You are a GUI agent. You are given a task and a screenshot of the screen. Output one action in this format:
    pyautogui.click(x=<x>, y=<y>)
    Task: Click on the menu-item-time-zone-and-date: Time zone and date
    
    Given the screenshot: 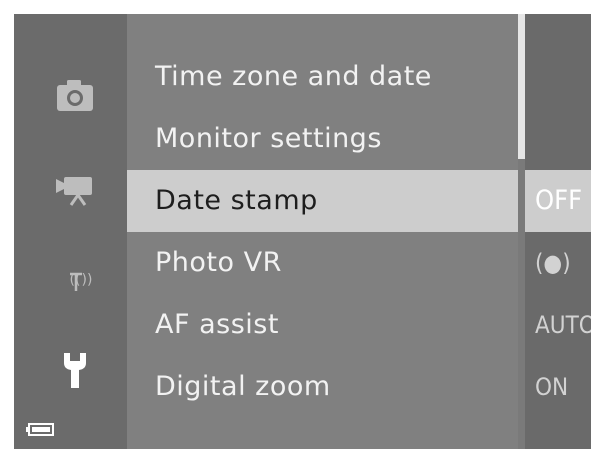 What is the action you would take?
    pyautogui.click(x=326, y=77)
    